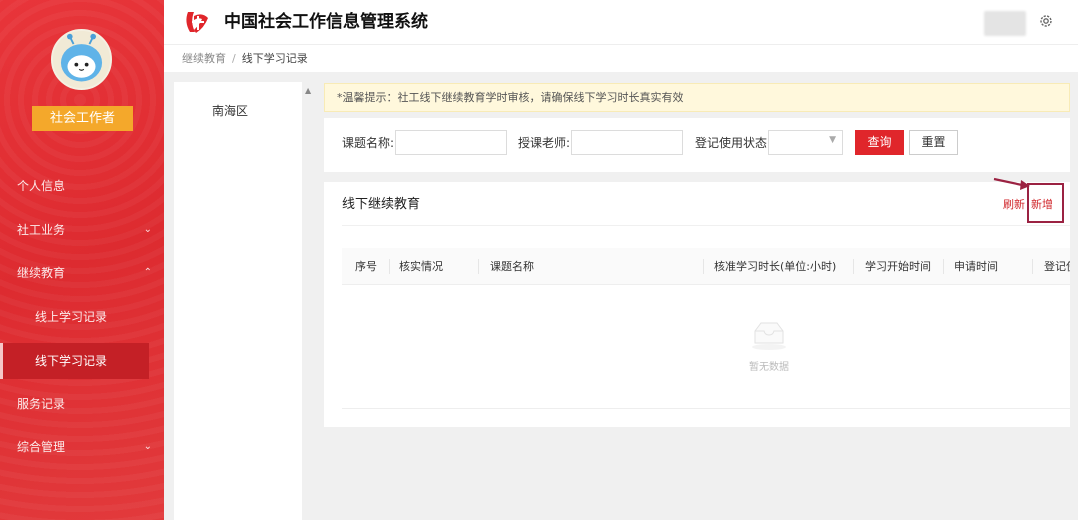 The image size is (1078, 520). What do you see at coordinates (933, 142) in the screenshot?
I see `reset-button: 重置` at bounding box center [933, 142].